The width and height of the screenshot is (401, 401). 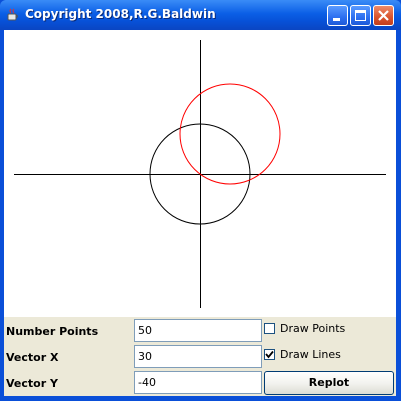 What do you see at coordinates (269, 328) in the screenshot?
I see `draw-points-box` at bounding box center [269, 328].